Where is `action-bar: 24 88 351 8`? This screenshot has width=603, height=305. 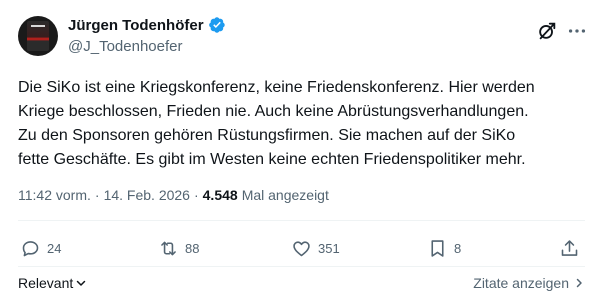
action-bar: 24 88 351 8 is located at coordinates (301, 249).